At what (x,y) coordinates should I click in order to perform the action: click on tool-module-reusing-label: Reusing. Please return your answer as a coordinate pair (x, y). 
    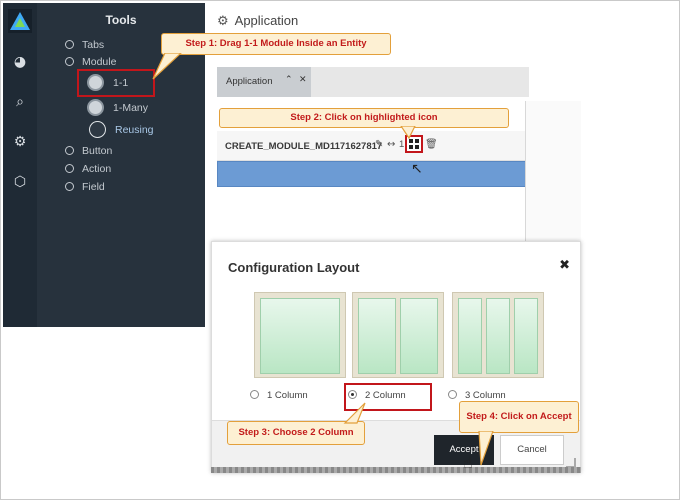
    Looking at the image, I should click on (134, 130).